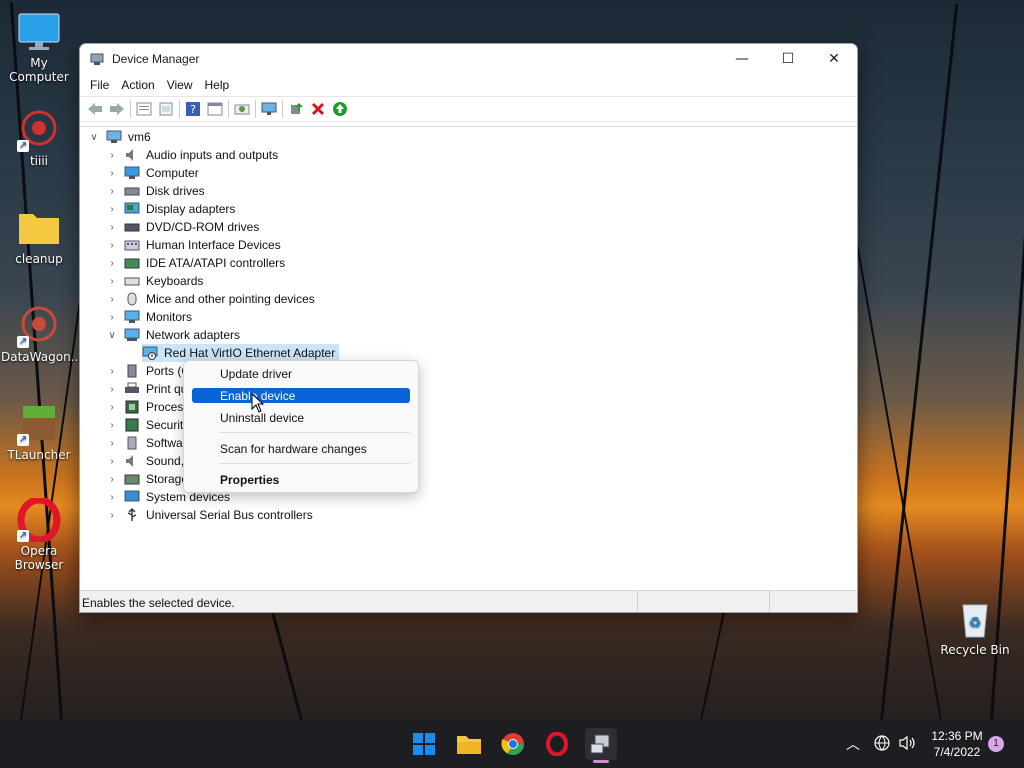 This screenshot has width=1024, height=768. What do you see at coordinates (170, 209) in the screenshot?
I see `tree-category: › Display adapters` at bounding box center [170, 209].